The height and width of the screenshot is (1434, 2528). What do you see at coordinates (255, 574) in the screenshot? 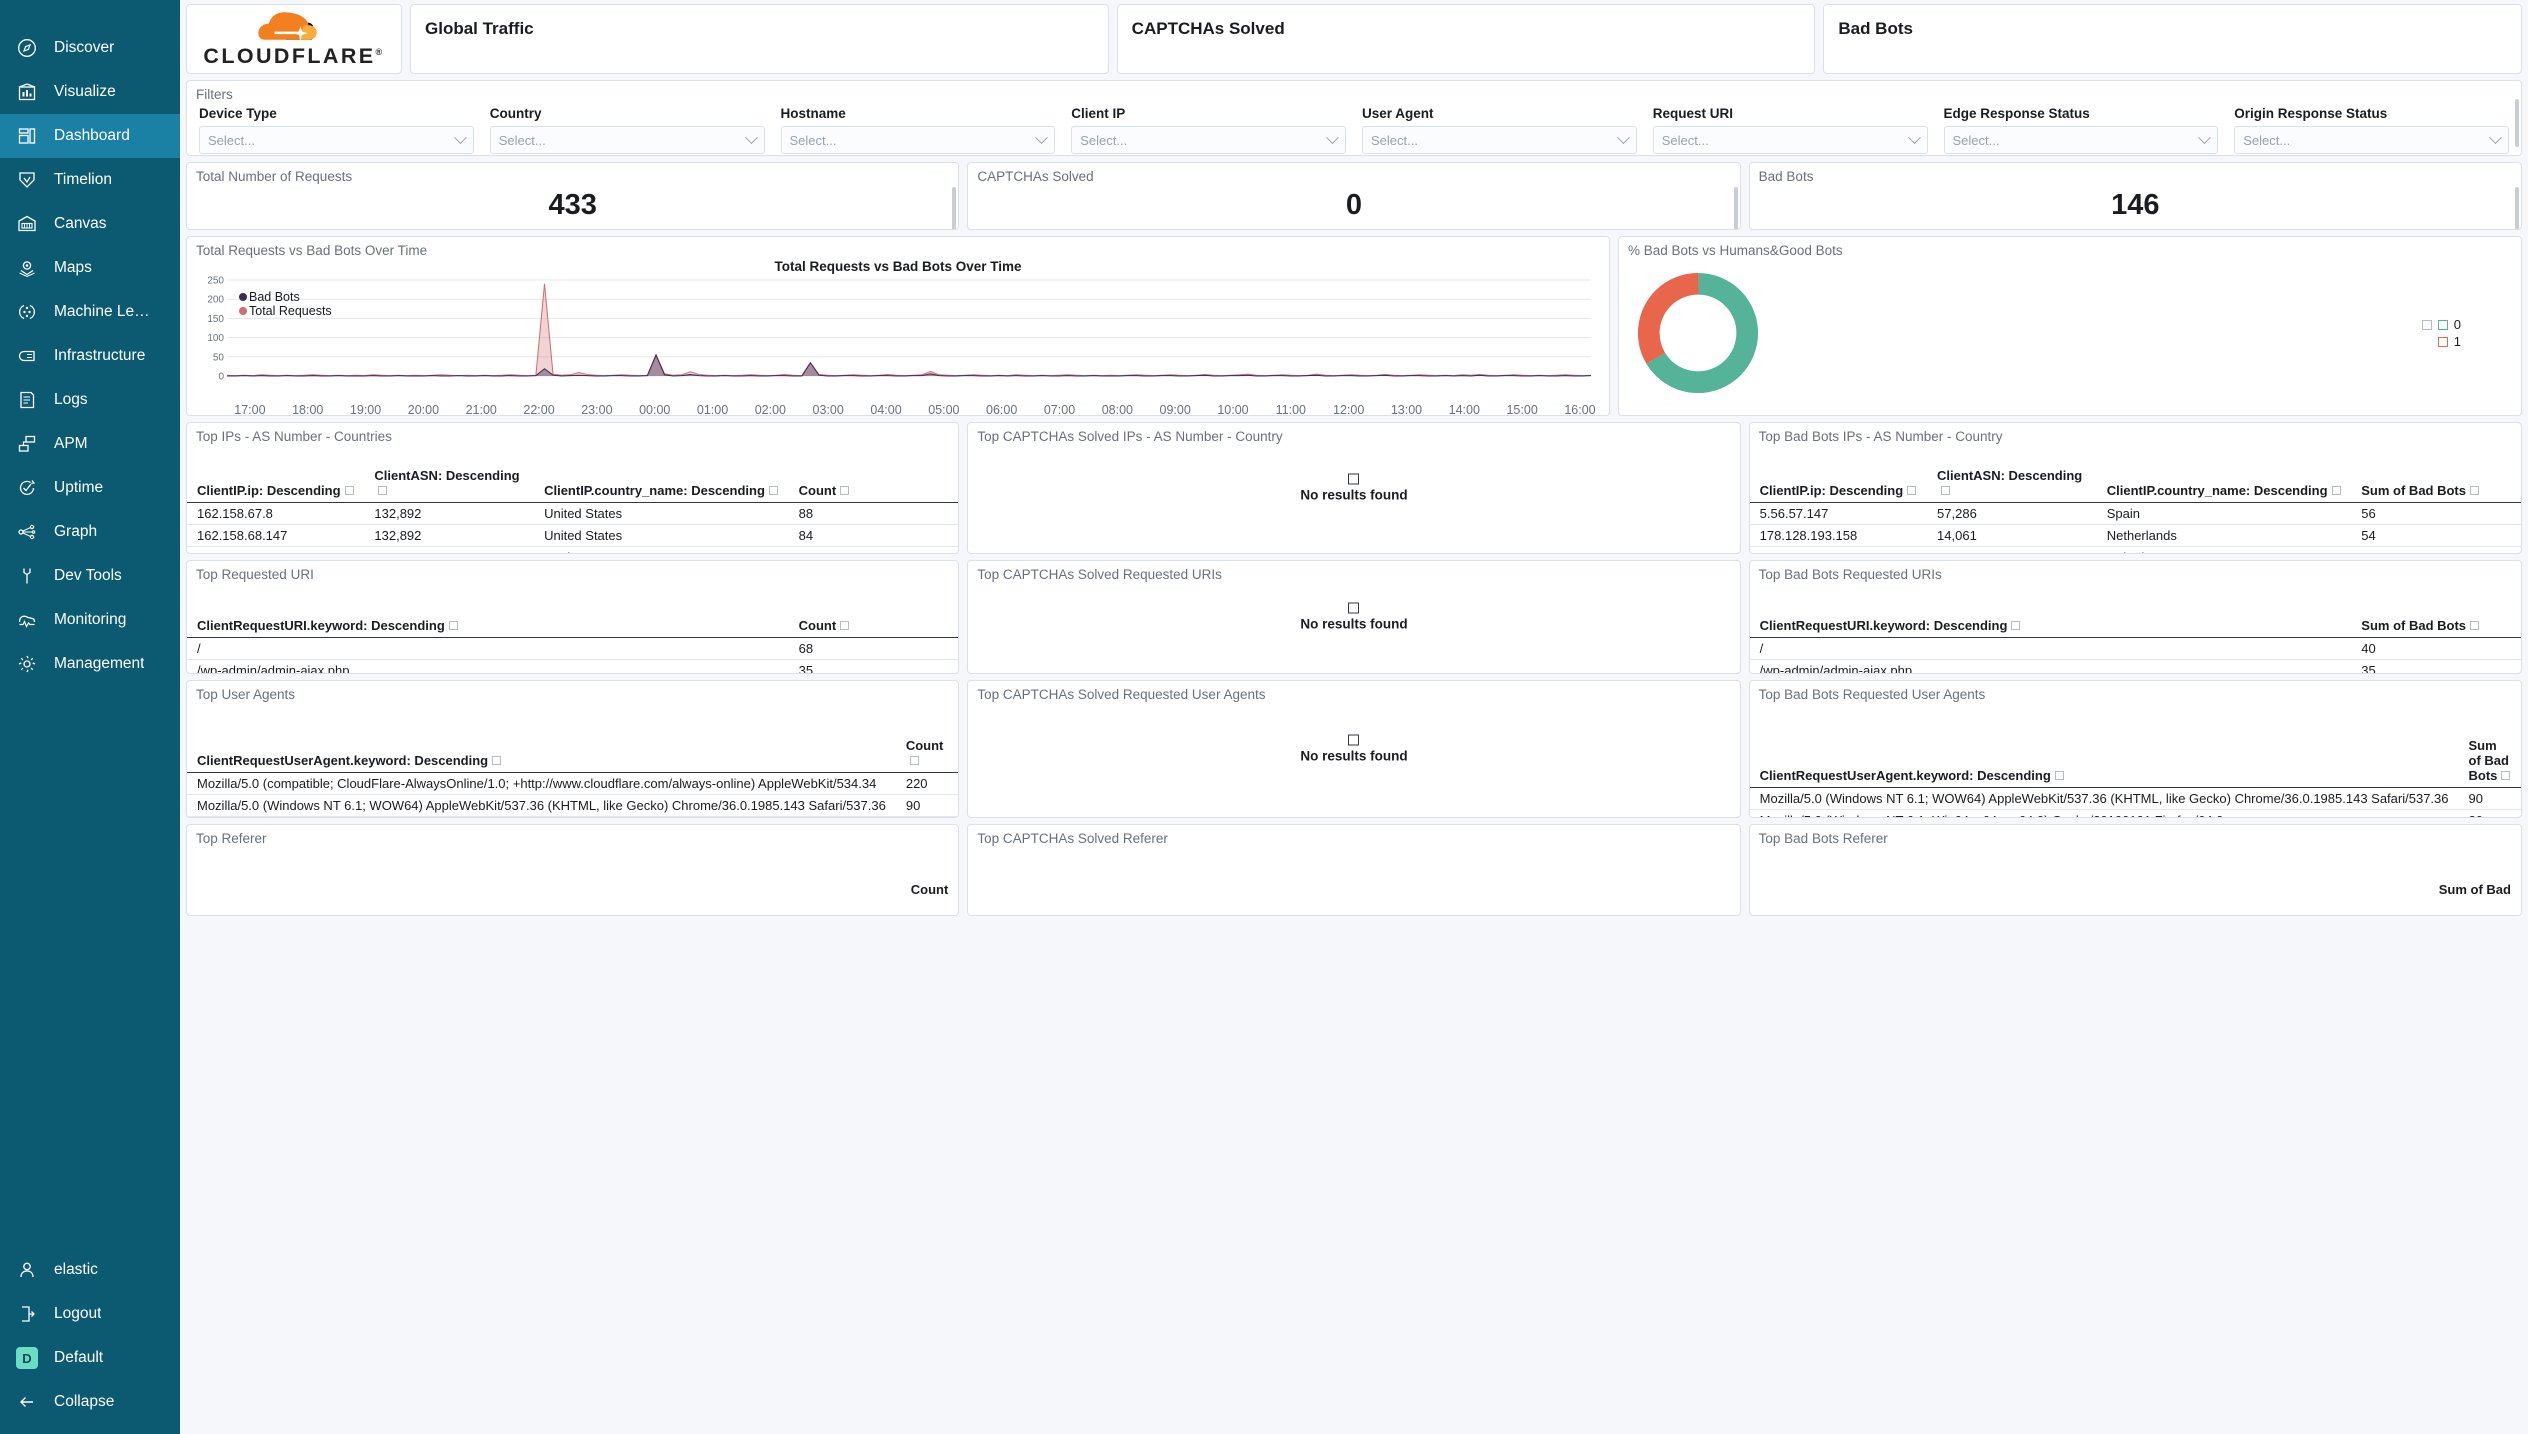
I see `panel-title-top-uri: Top Requested URI` at bounding box center [255, 574].